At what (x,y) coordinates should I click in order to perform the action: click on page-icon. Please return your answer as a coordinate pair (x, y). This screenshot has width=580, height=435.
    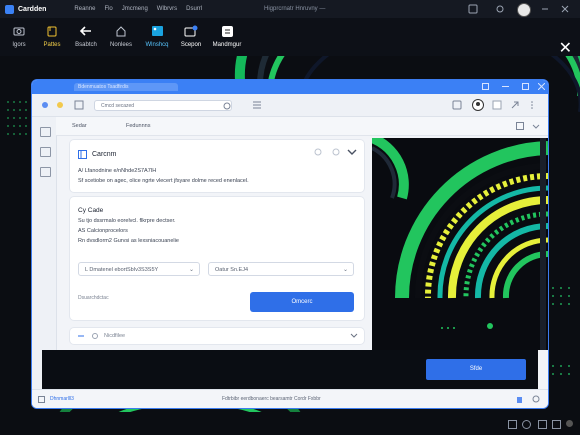
    Looking at the image, I should click on (79, 105).